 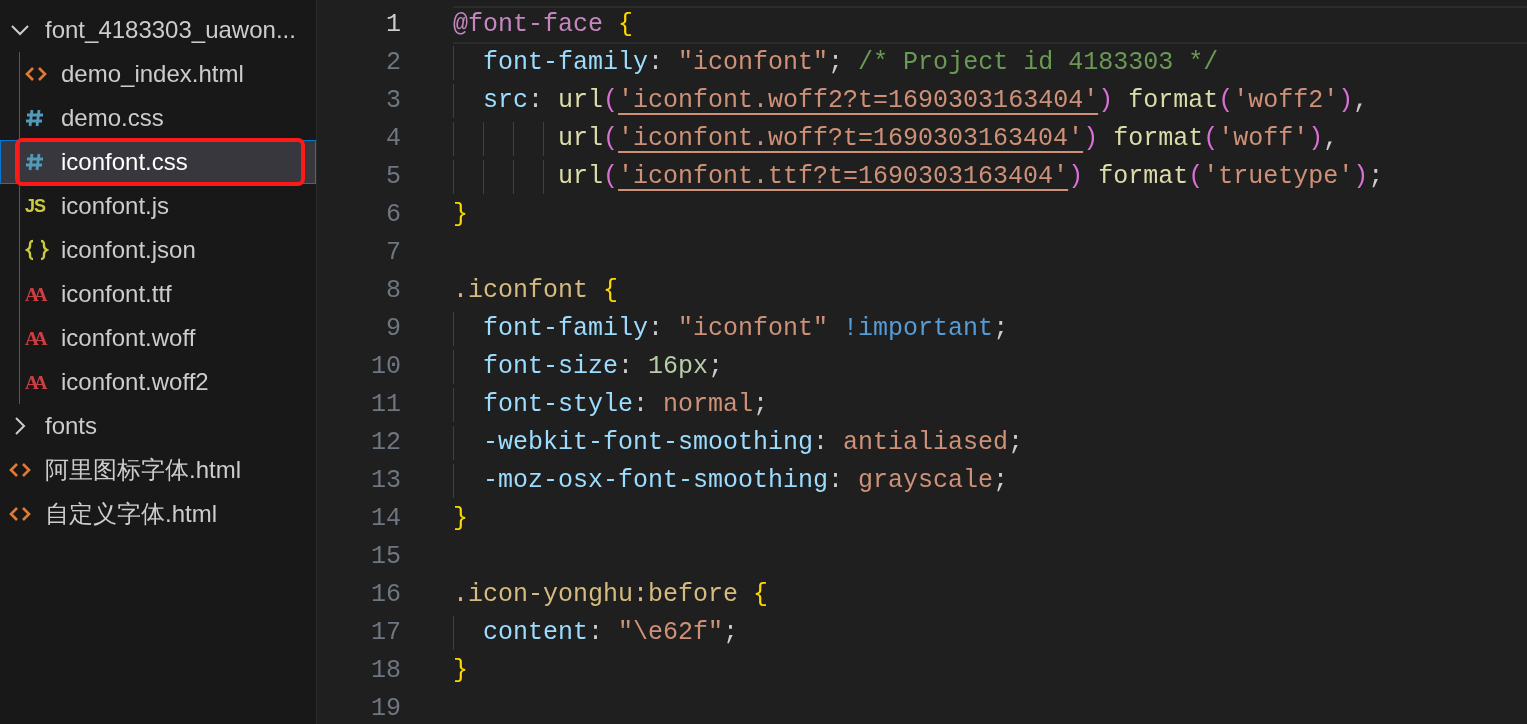 What do you see at coordinates (158, 382) in the screenshot?
I see `file-item: AA iconfont.woff2` at bounding box center [158, 382].